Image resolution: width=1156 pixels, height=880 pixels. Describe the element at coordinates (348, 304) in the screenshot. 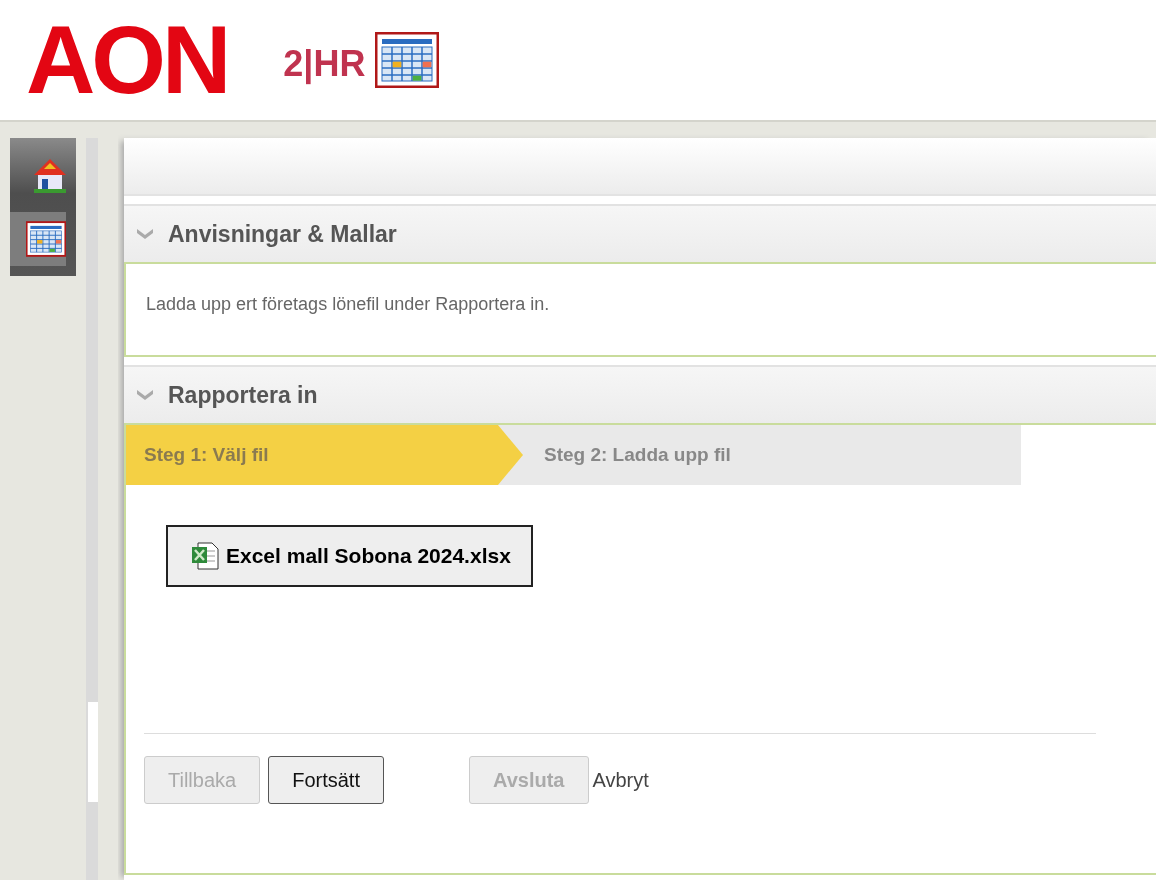

I see `instruction-text: Ladda upp ert företags lönefil under Rapportera in.` at that location.